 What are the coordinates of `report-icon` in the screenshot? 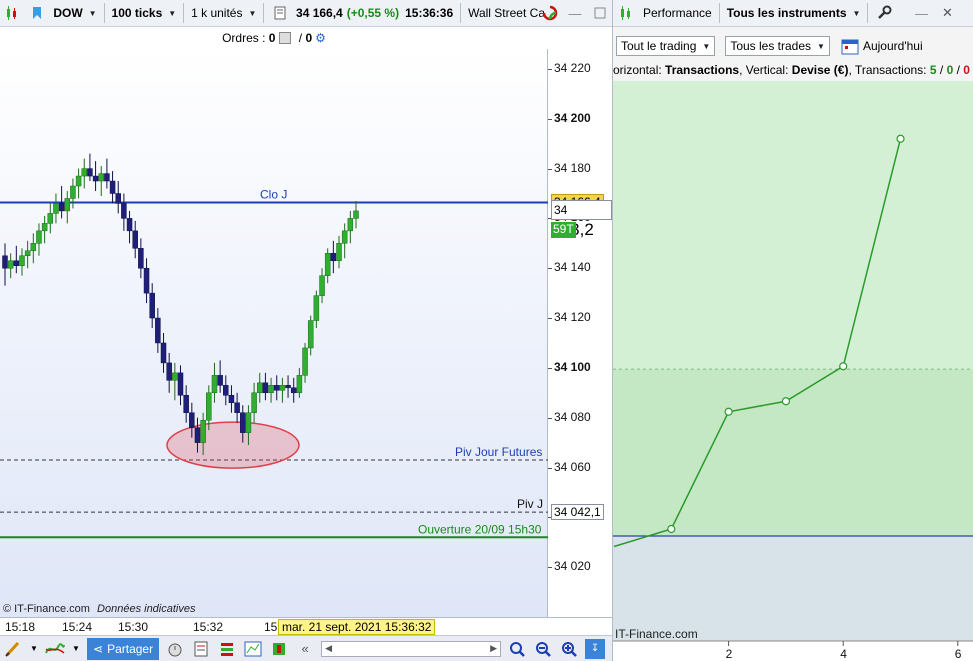 It's located at (201, 649).